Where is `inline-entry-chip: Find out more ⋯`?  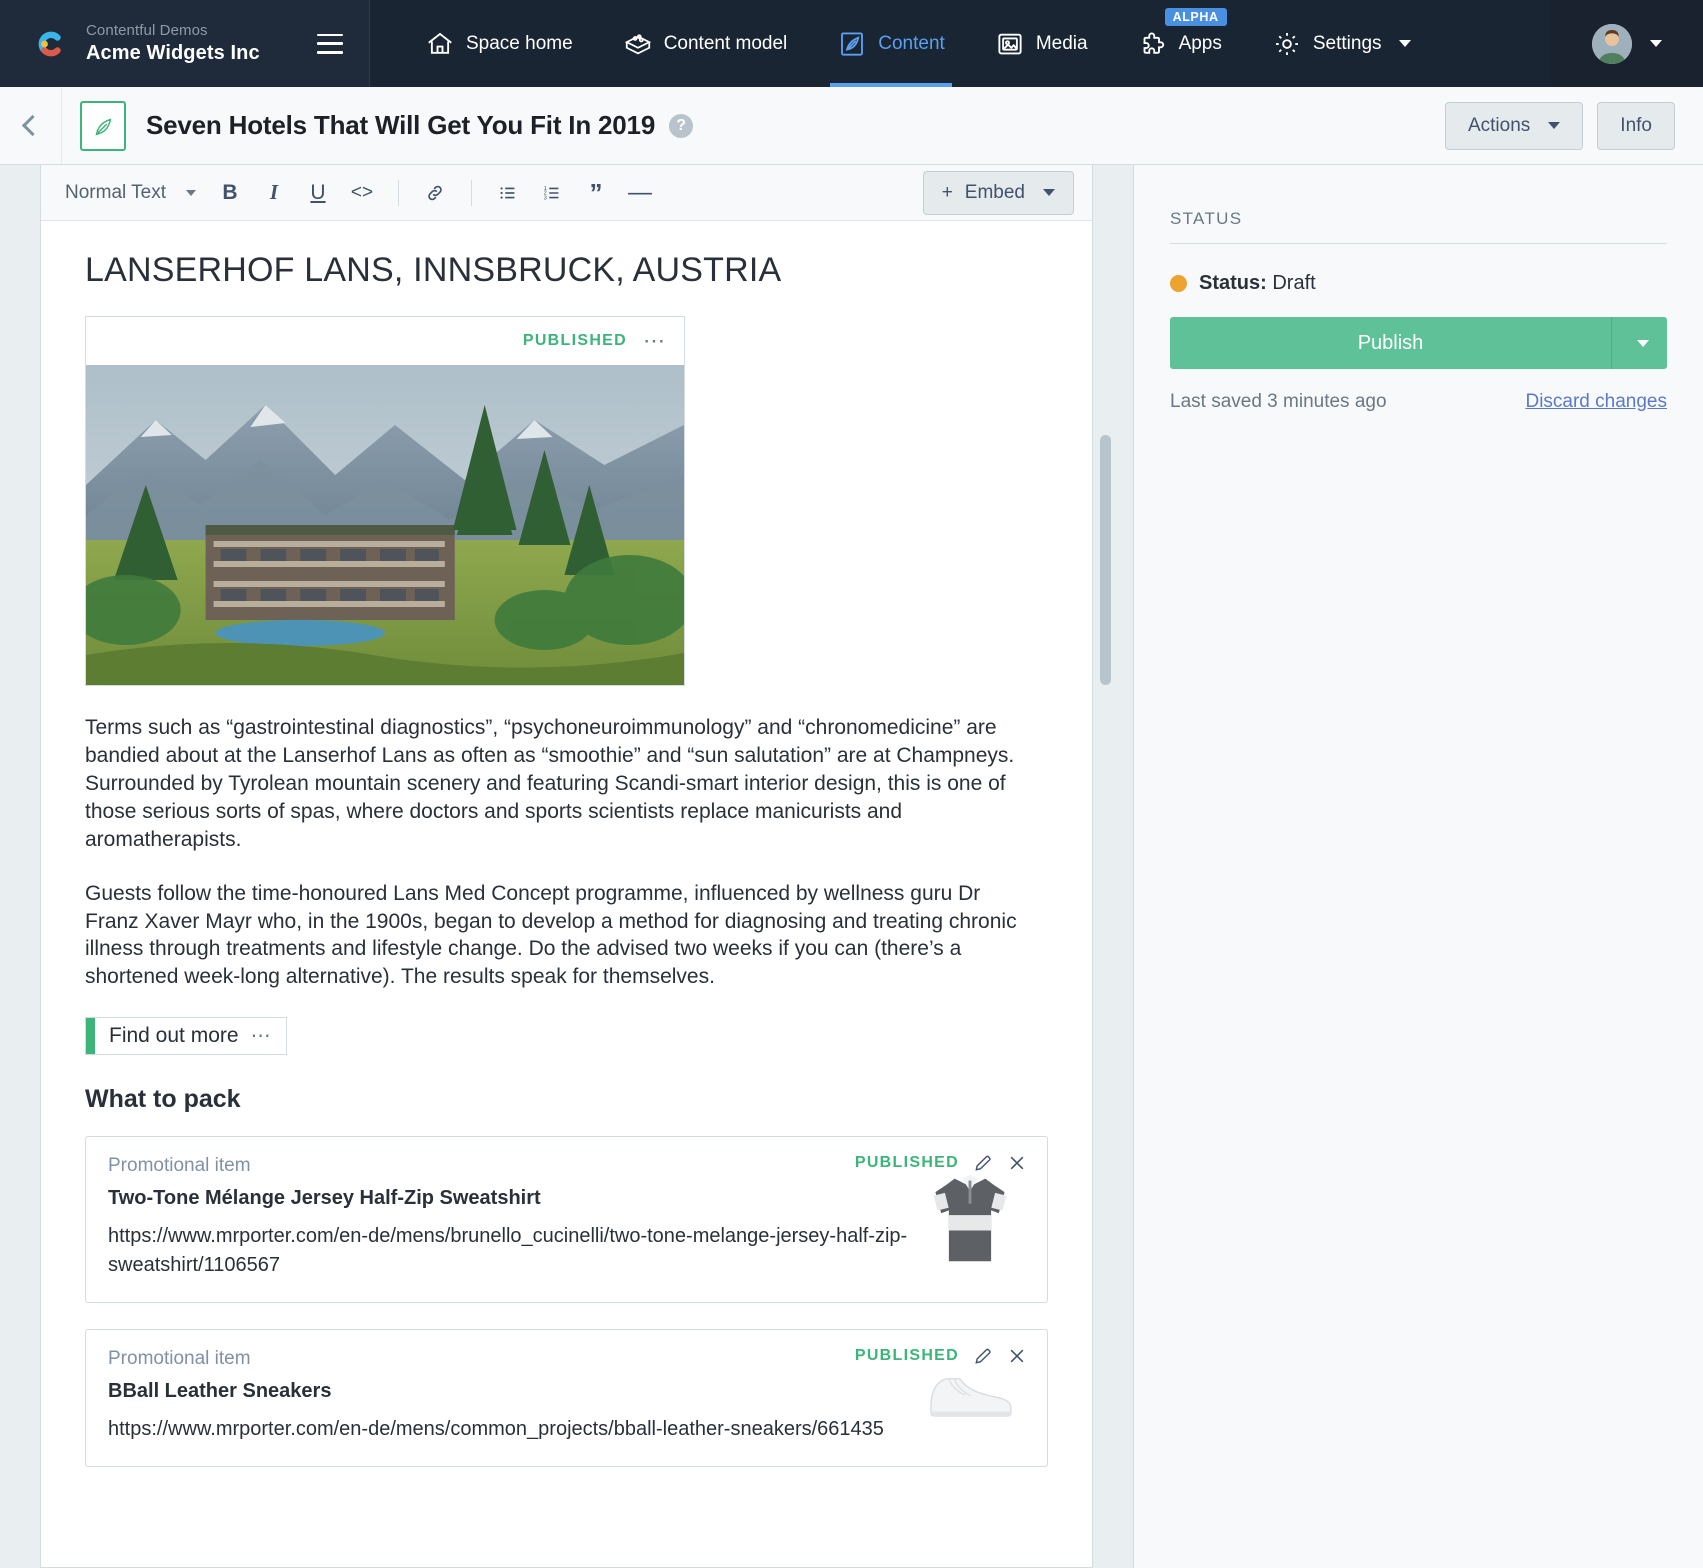
inline-entry-chip: Find out more ⋯ is located at coordinates (186, 1036).